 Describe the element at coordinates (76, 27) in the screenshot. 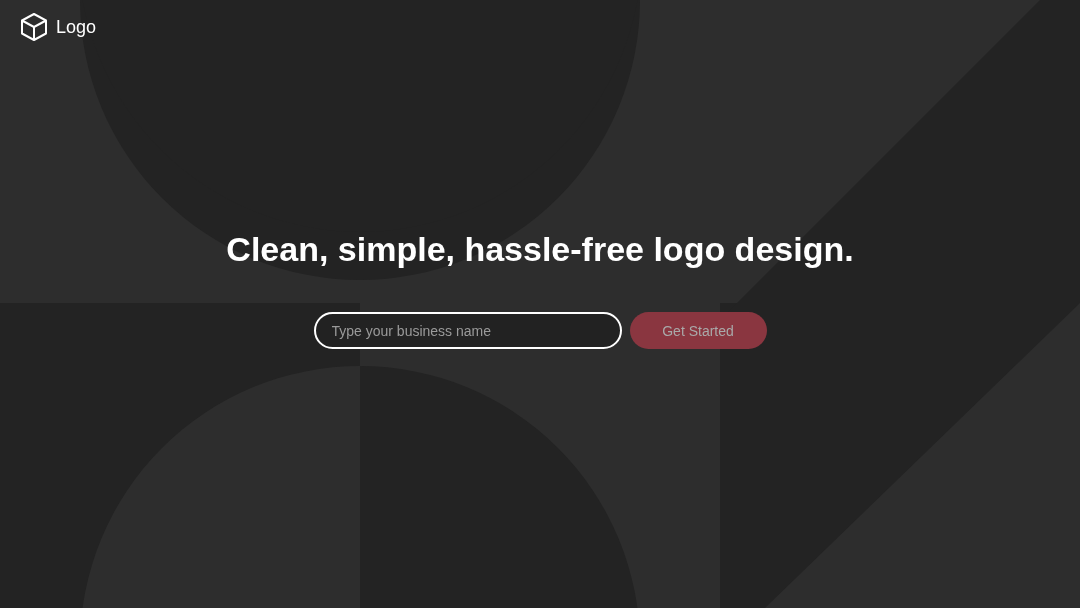

I see `logo-text: Logo` at that location.